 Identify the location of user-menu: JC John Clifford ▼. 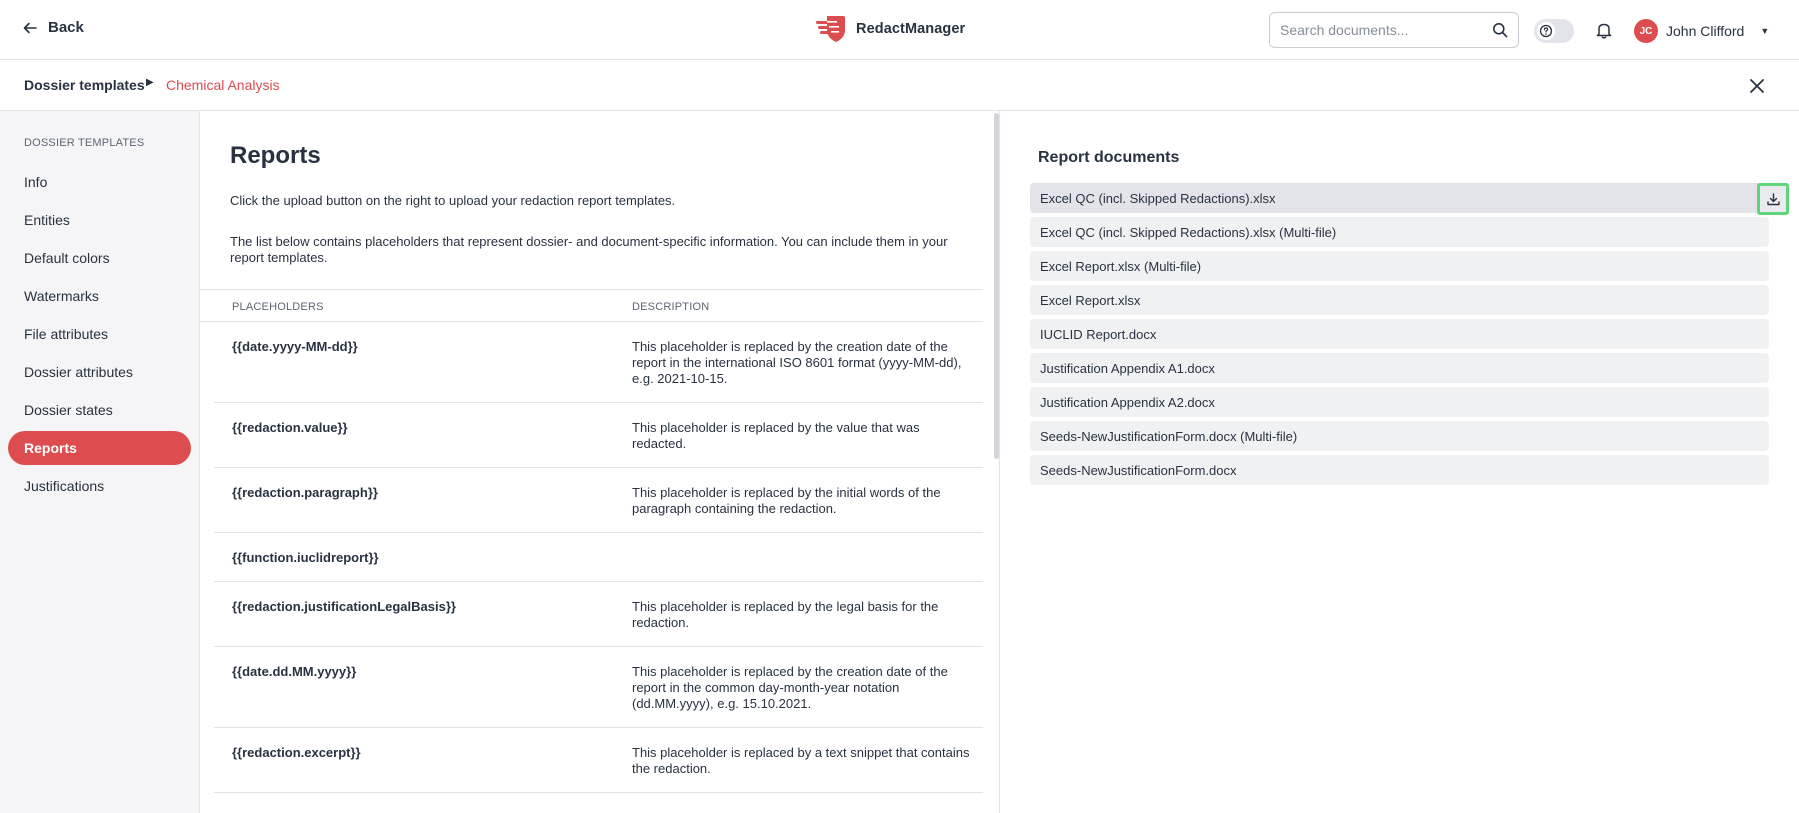
(1701, 31).